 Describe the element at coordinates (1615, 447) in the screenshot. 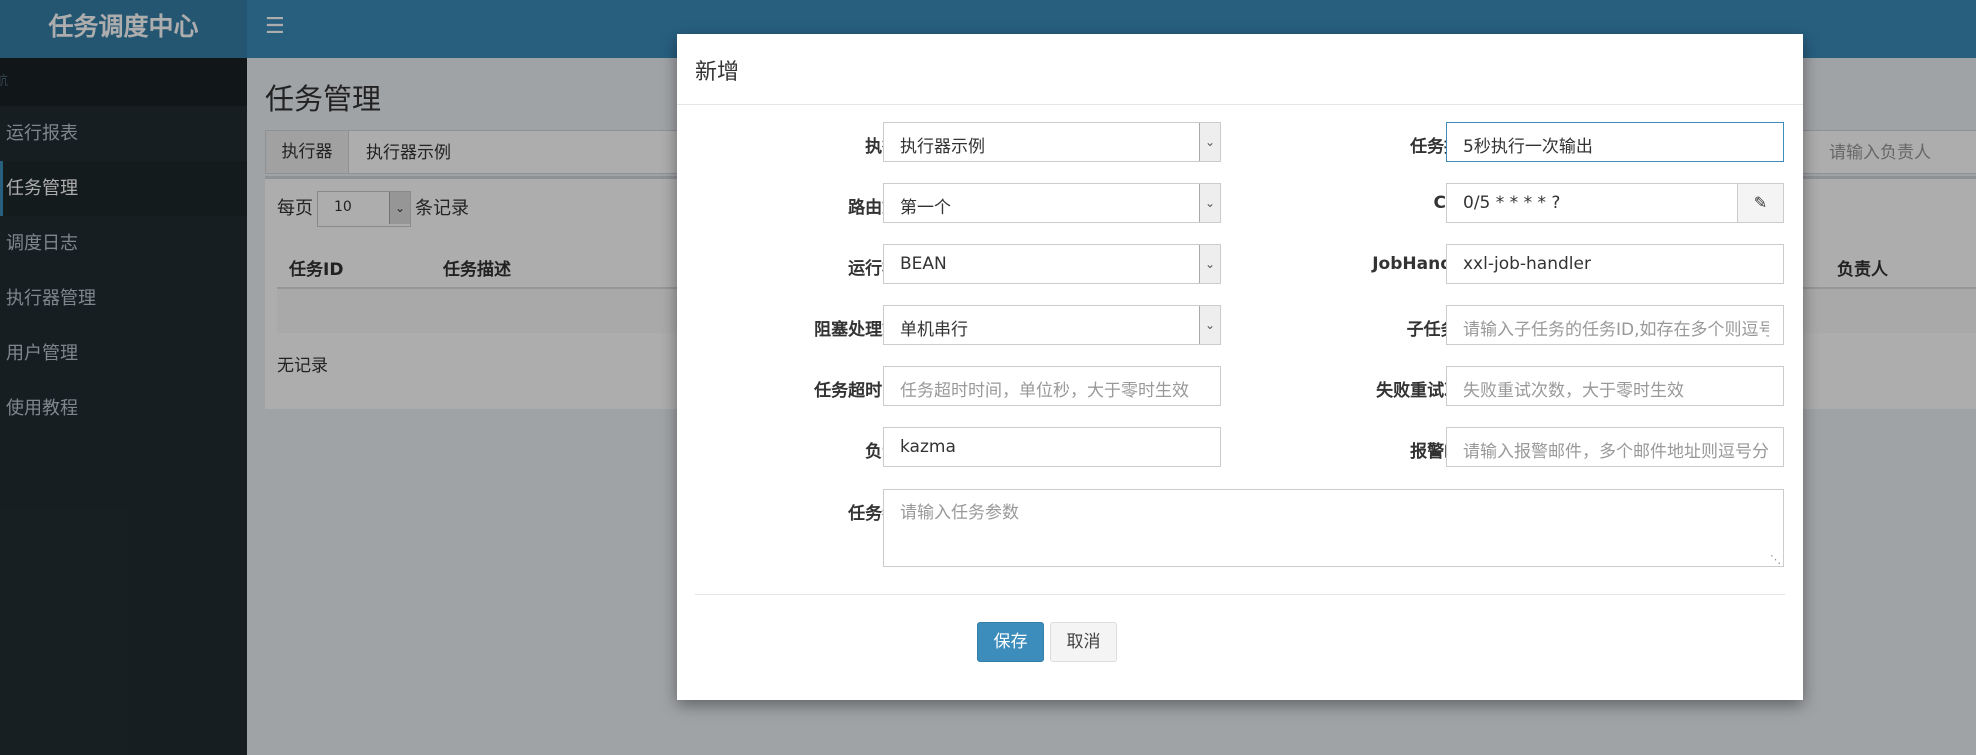

I see `alarm-email-input: 请输入报警邮件，多个邮件地址则逗号分隔` at that location.